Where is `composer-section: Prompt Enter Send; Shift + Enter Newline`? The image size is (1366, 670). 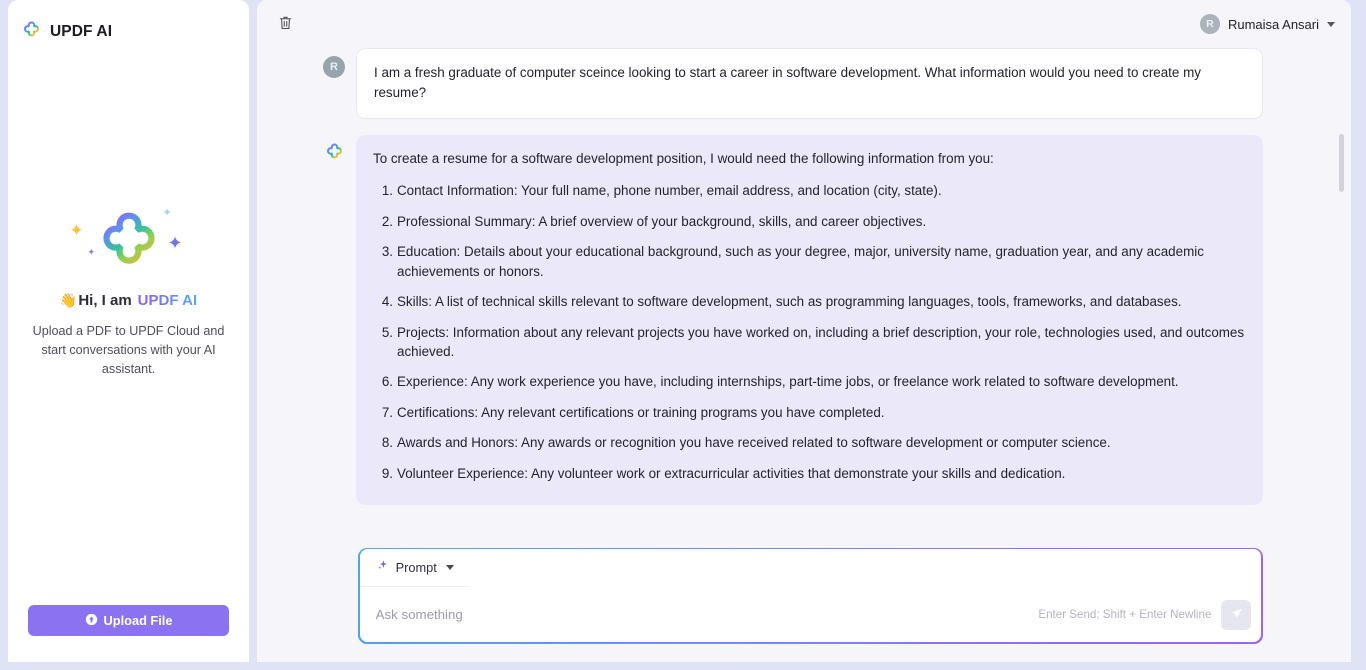
composer-section: Prompt Enter Send; Shift + Enter Newline is located at coordinates (804, 600).